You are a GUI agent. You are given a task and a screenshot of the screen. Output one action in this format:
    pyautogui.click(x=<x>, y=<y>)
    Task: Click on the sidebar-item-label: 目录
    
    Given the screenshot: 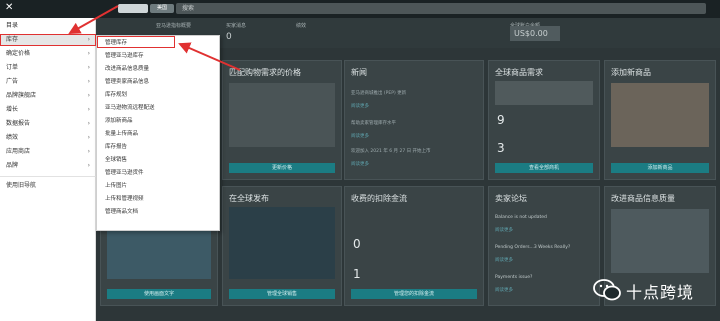 What is the action you would take?
    pyautogui.click(x=12, y=25)
    